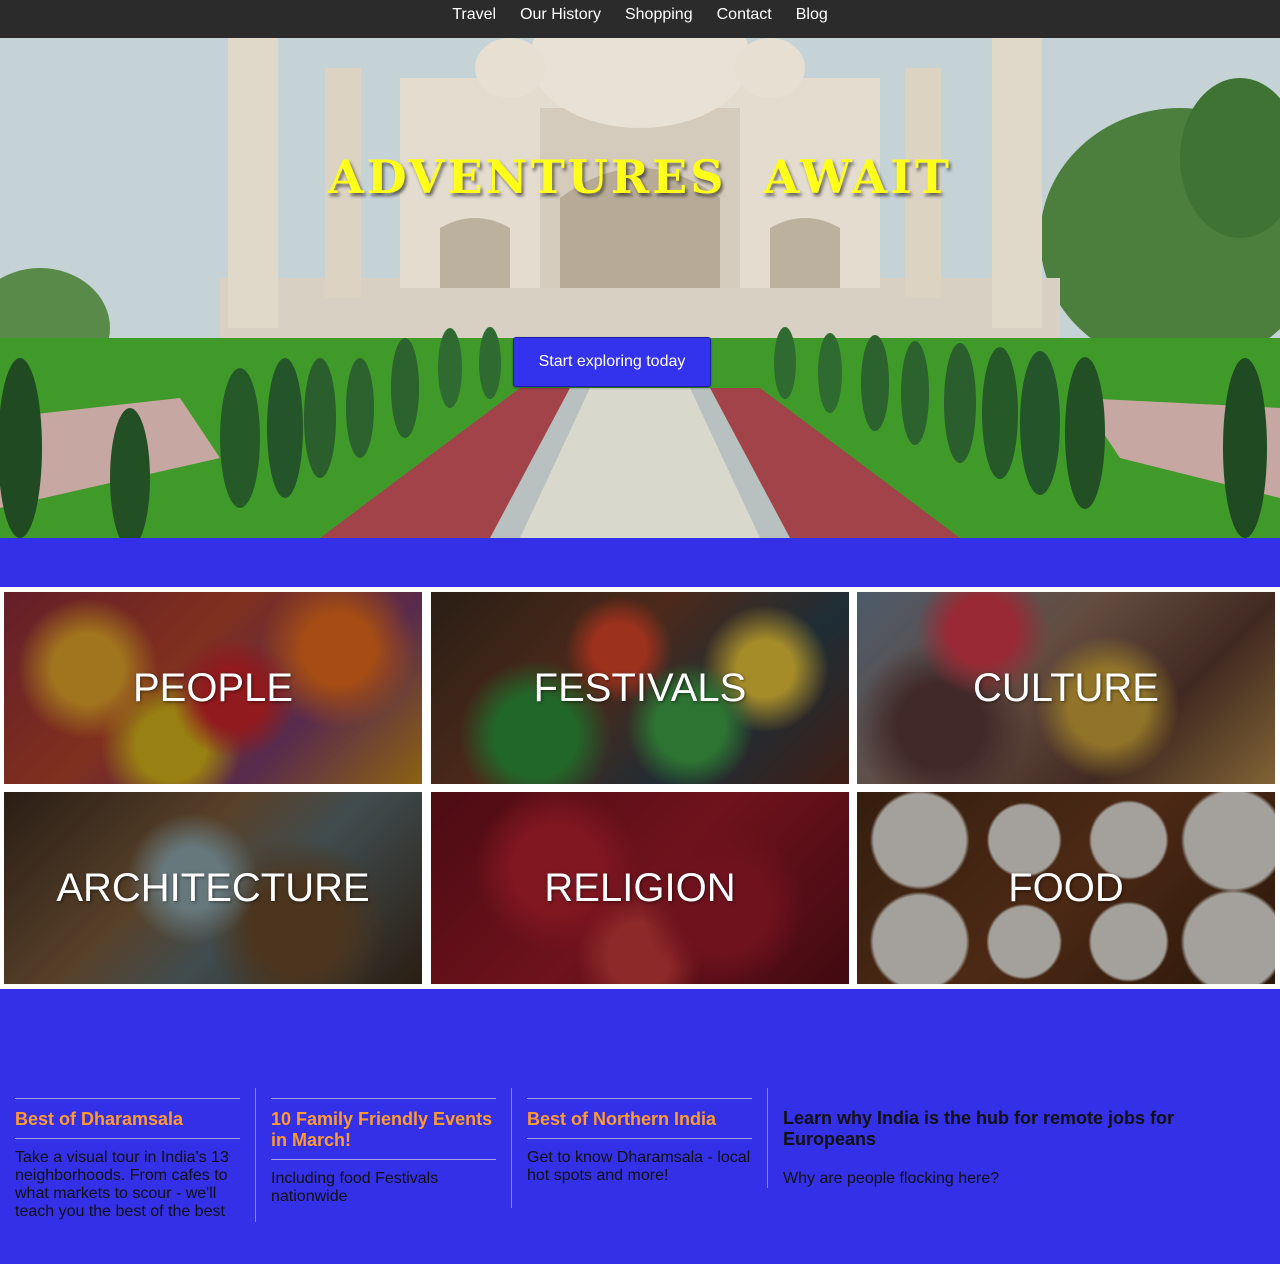 The width and height of the screenshot is (1280, 1264). Describe the element at coordinates (640, 177) in the screenshot. I see `hero-title: ADVENTURES AWAIT` at that location.